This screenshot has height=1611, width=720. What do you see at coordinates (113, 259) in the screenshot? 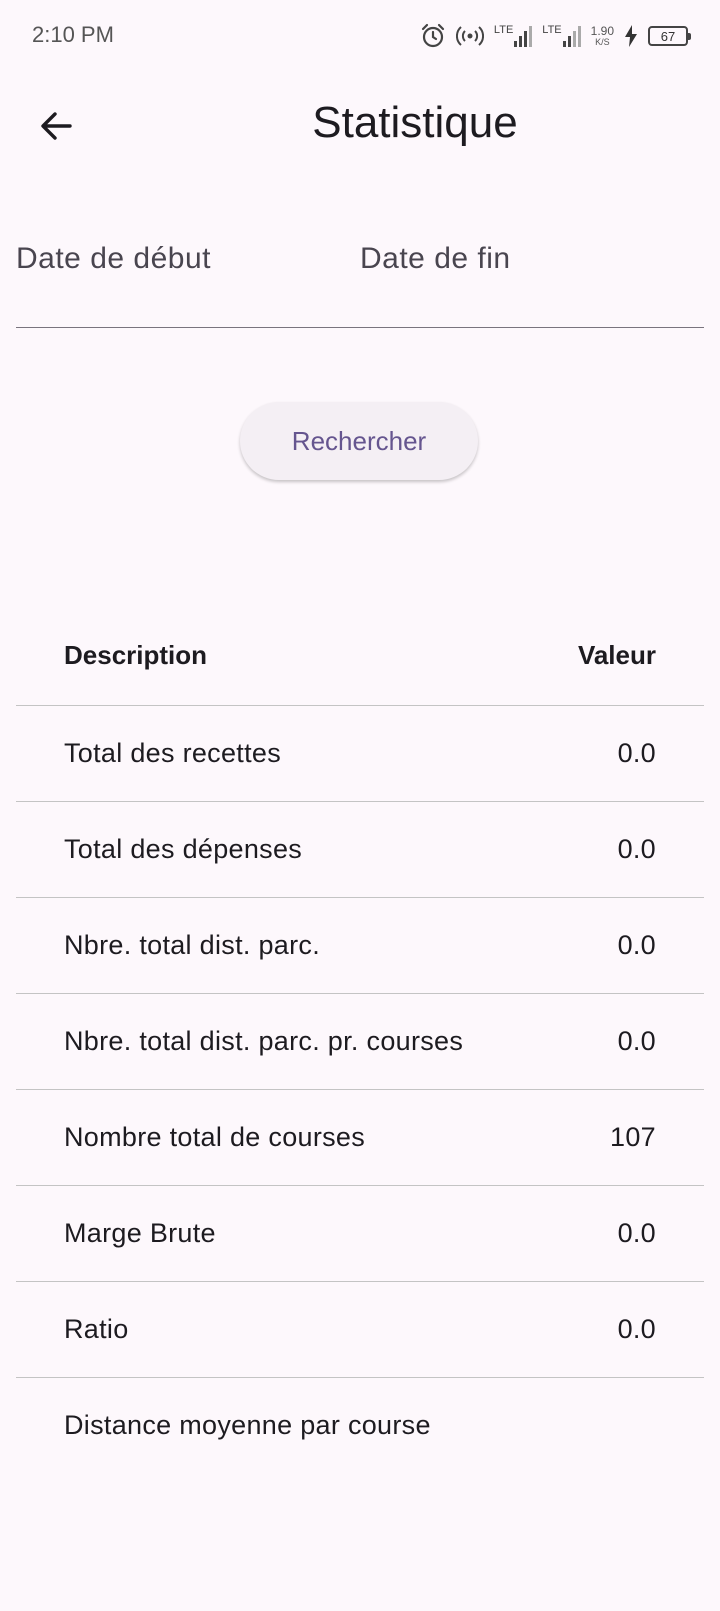
I see `start-date-field: Date de début` at bounding box center [113, 259].